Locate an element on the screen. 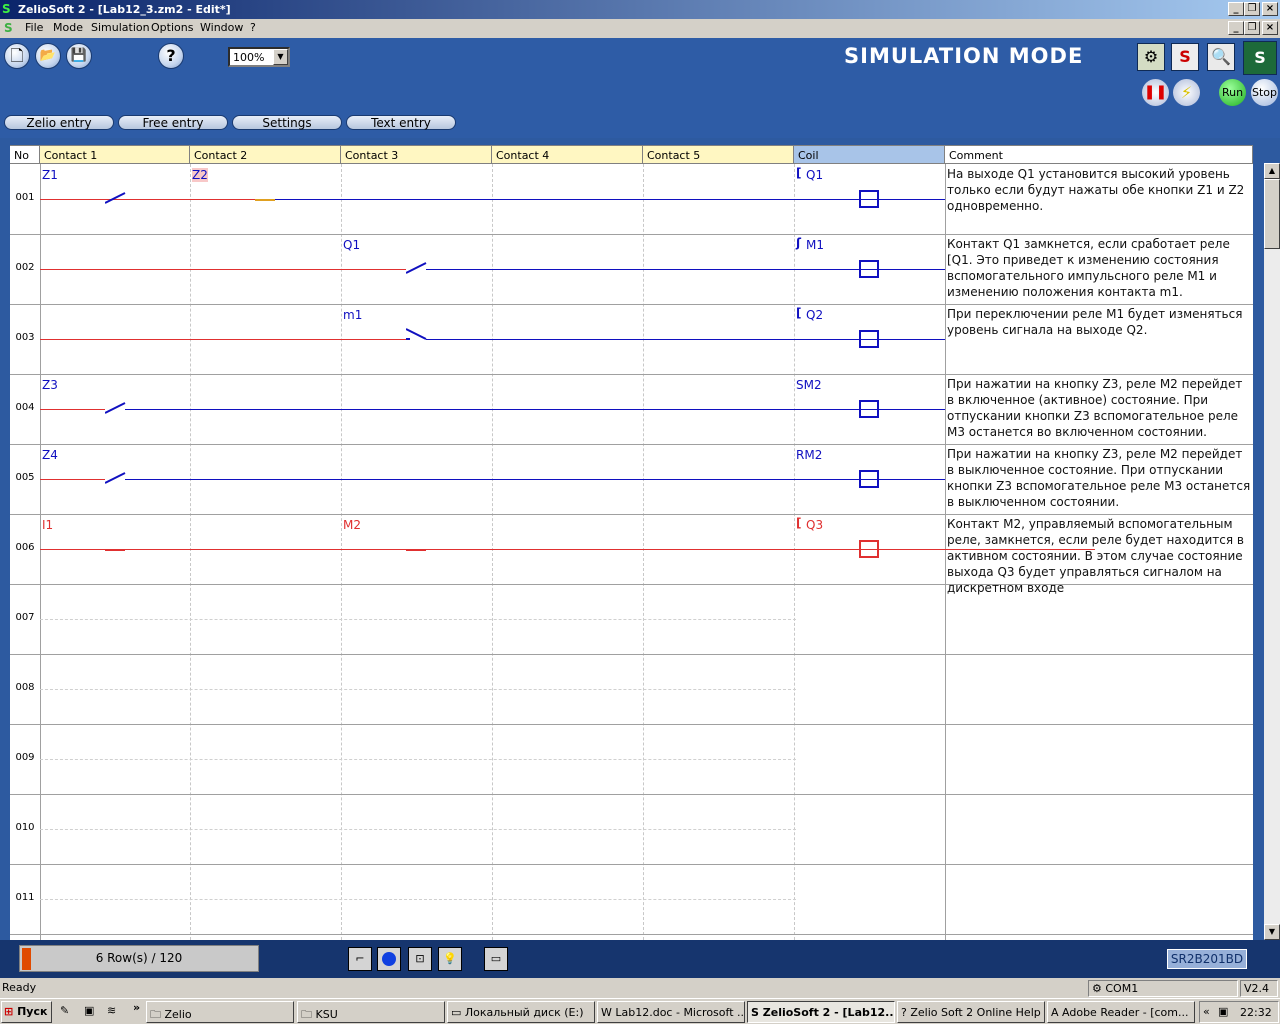 This screenshot has height=1024, width=1280. contact-label: I1 is located at coordinates (47, 525).